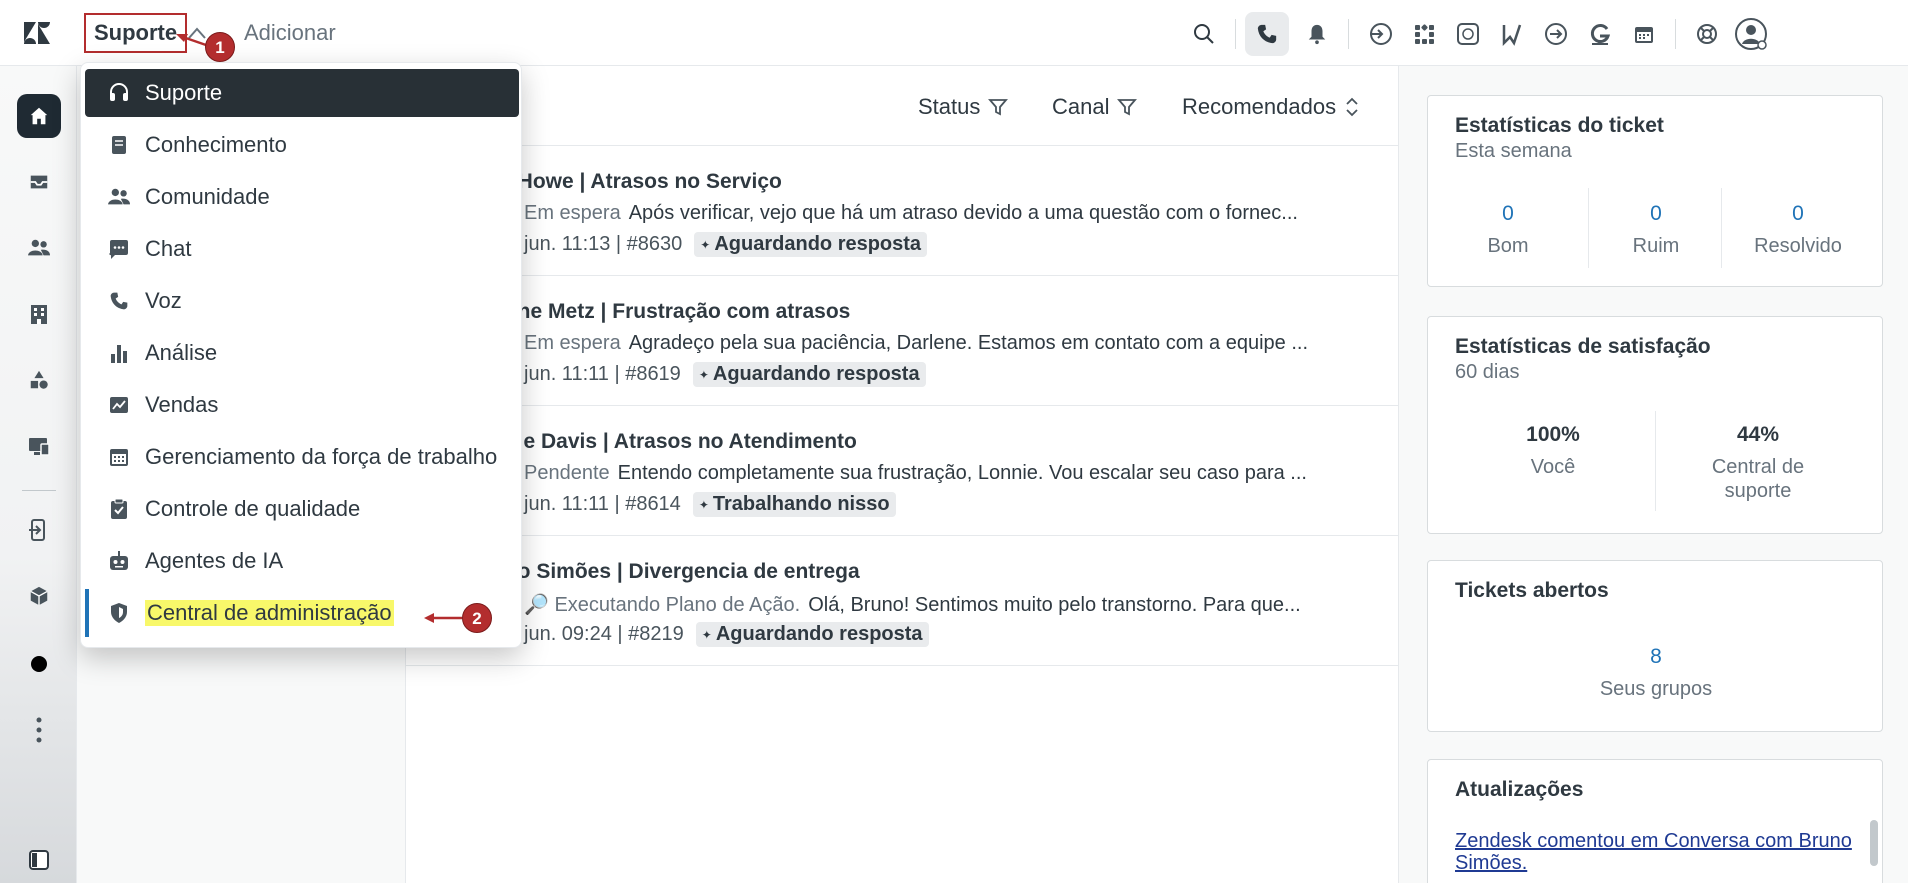  I want to click on menu-item-label: Vendas, so click(182, 404).